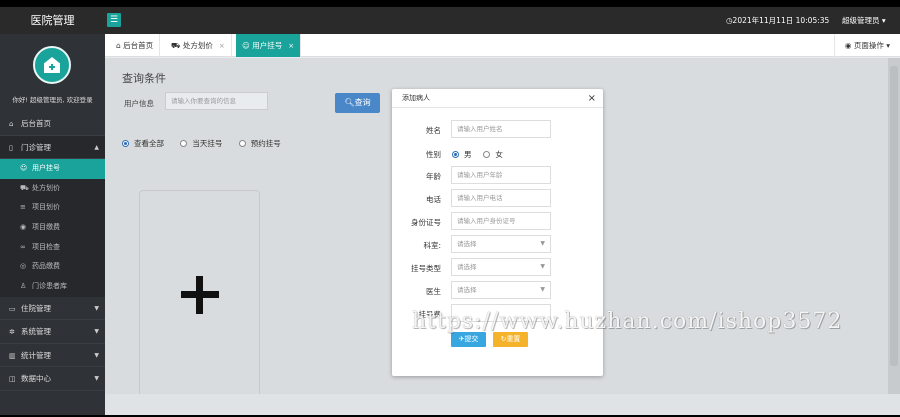  Describe the element at coordinates (778, 20) in the screenshot. I see `datetime-display: ◷2021年11月11日 10:05:35` at that location.